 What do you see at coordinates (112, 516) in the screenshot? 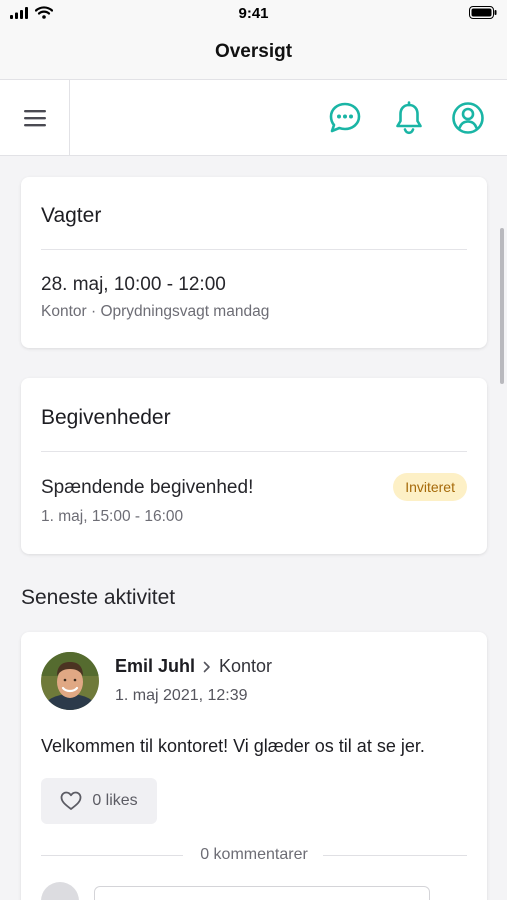
I see `event-time: 1. maj, 15:00 - 16:00` at bounding box center [112, 516].